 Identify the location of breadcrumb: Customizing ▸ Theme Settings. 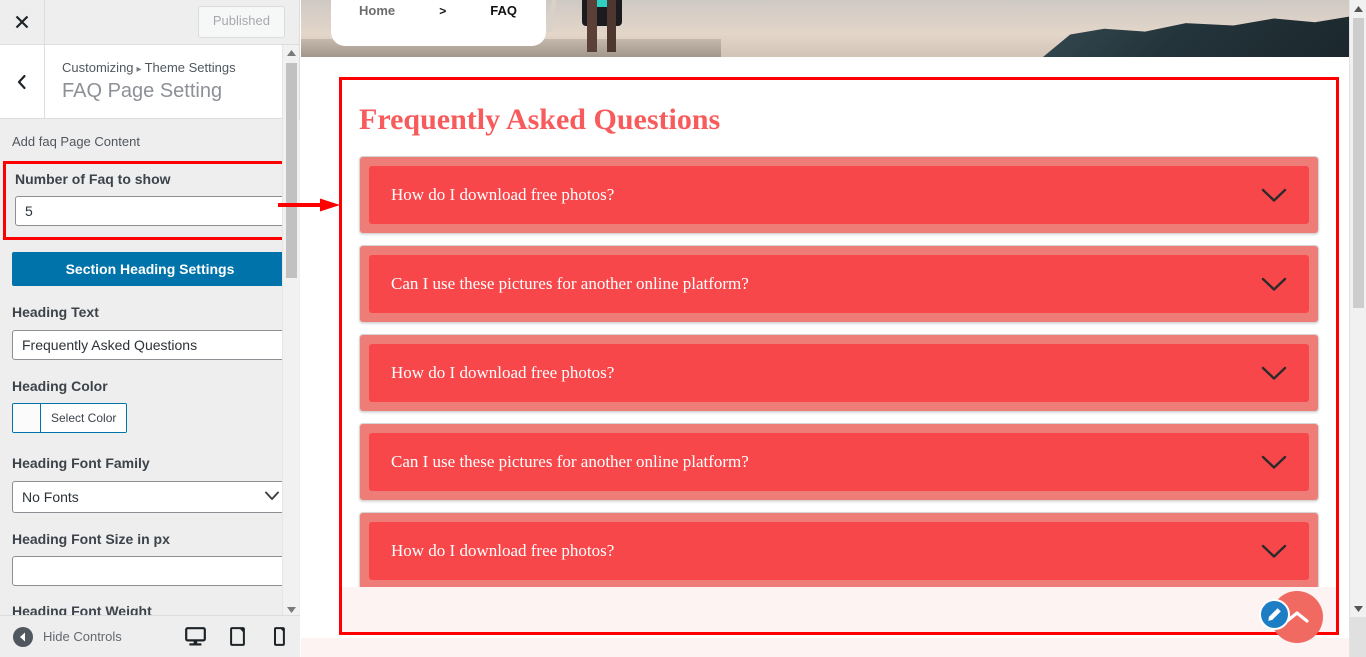
(149, 68).